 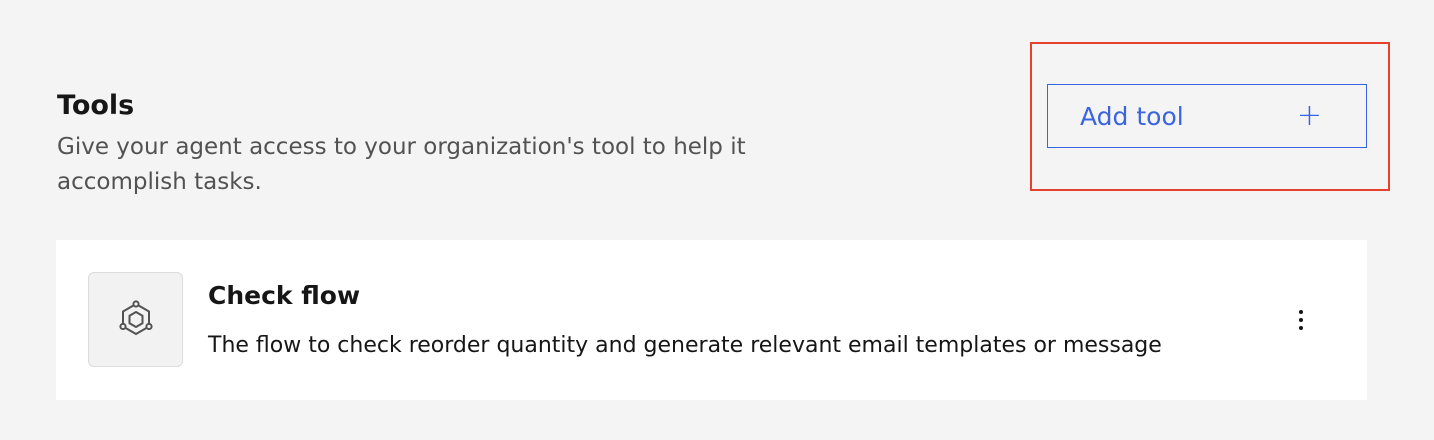 I want to click on add-tool-button-label: Add tool, so click(x=1132, y=116).